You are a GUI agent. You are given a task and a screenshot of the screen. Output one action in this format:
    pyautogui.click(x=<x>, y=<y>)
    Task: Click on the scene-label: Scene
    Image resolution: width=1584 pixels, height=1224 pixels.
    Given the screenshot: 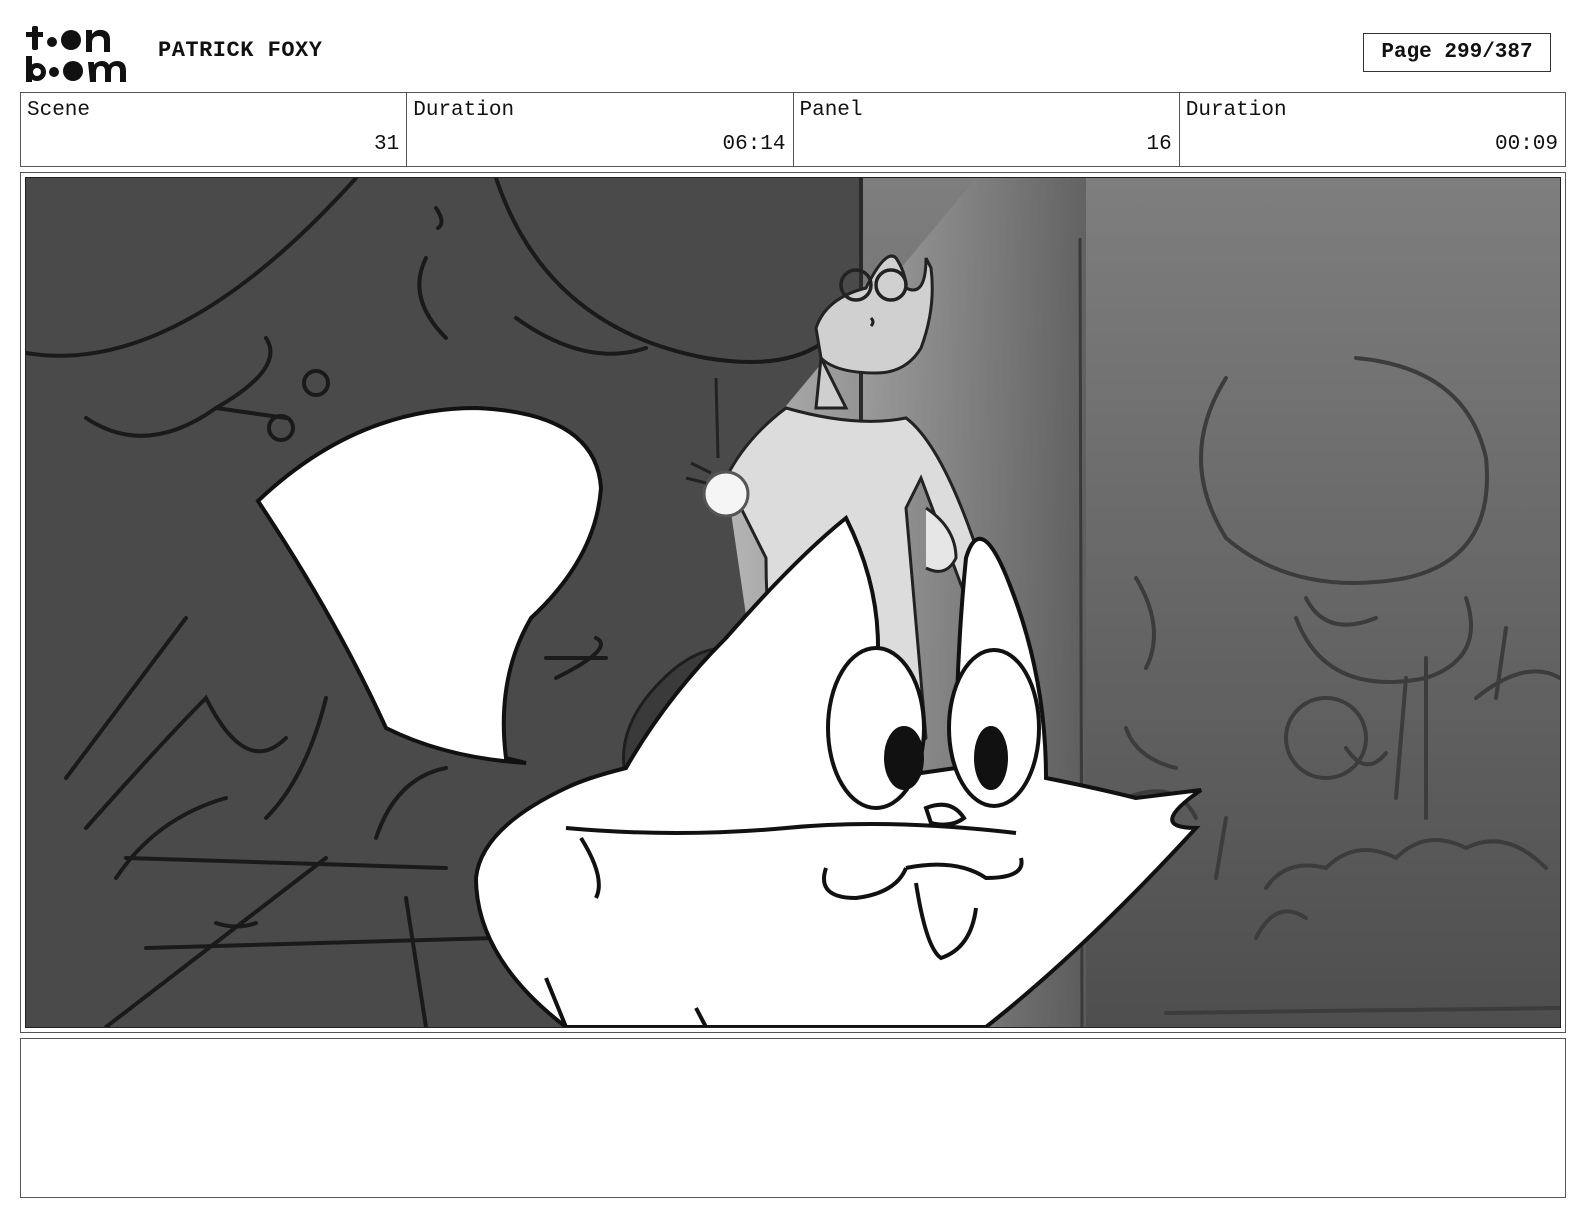 What is the action you would take?
    pyautogui.click(x=59, y=110)
    